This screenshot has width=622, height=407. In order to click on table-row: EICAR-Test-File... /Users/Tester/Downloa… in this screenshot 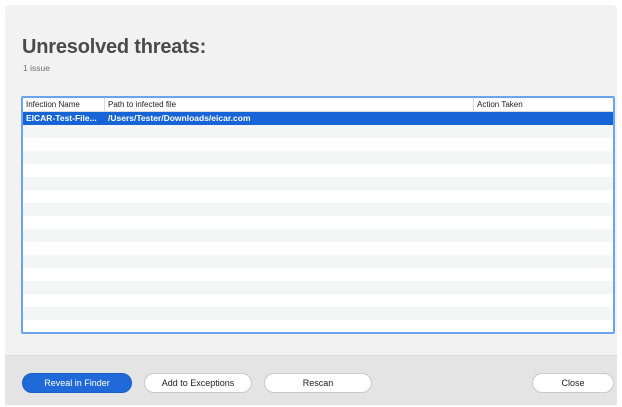, I will do `click(318, 118)`.